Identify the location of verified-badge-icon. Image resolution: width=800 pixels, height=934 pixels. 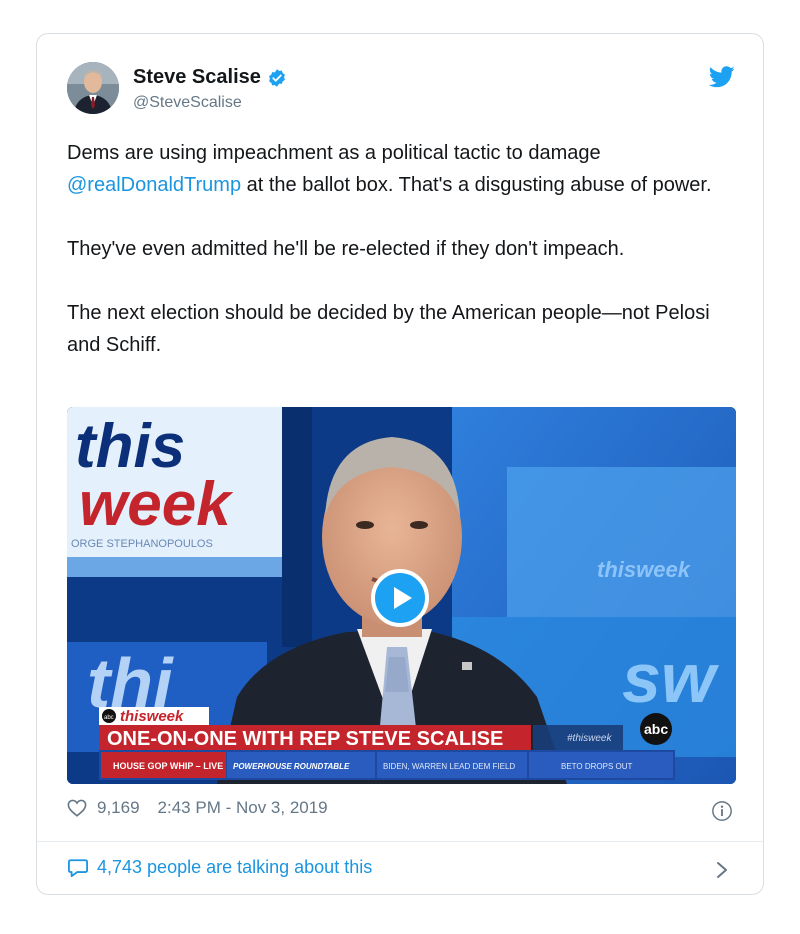
(276, 77).